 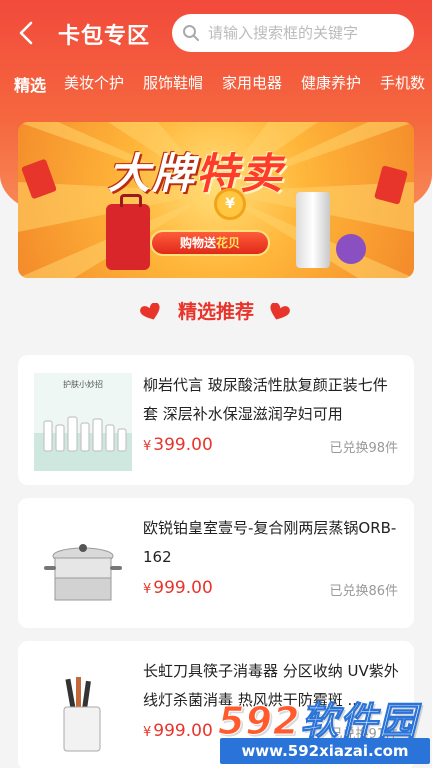 What do you see at coordinates (104, 36) in the screenshot?
I see `page-title: 卡包专区` at bounding box center [104, 36].